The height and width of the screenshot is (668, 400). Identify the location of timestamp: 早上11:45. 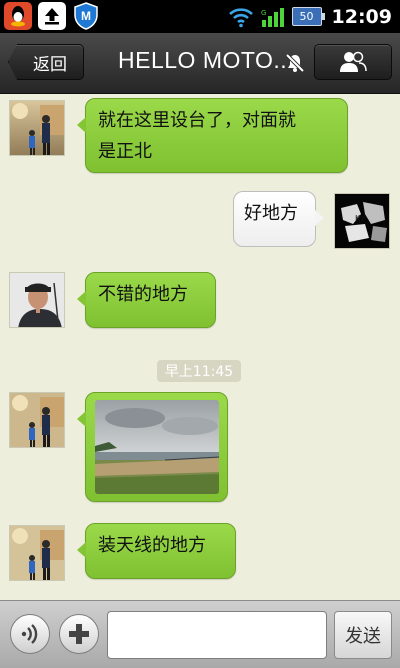
(199, 371).